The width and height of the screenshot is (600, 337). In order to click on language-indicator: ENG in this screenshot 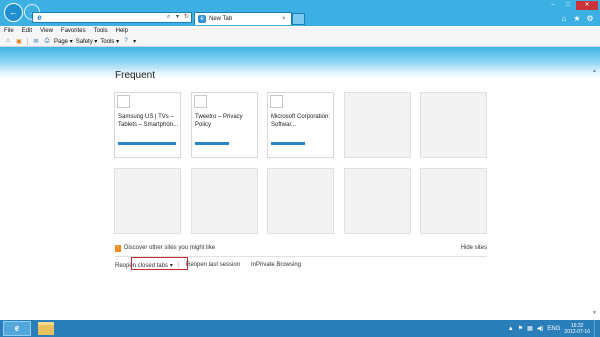, I will do `click(553, 329)`.